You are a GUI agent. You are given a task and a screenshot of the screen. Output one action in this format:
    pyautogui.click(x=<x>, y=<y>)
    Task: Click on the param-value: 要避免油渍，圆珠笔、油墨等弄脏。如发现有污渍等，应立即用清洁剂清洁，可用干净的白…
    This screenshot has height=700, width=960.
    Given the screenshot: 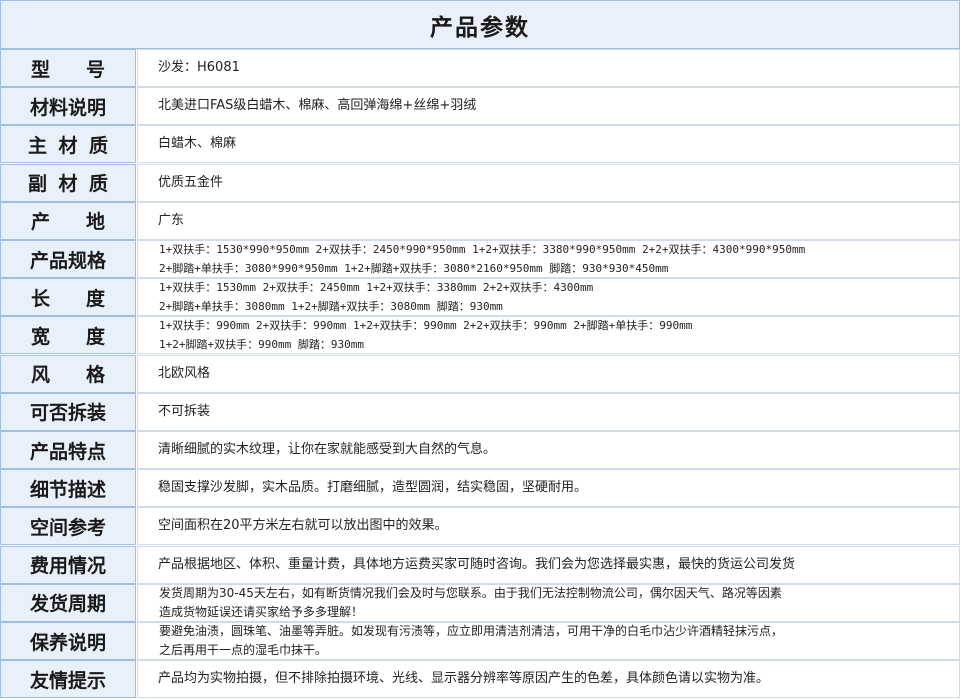 What is the action you would take?
    pyautogui.click(x=548, y=641)
    